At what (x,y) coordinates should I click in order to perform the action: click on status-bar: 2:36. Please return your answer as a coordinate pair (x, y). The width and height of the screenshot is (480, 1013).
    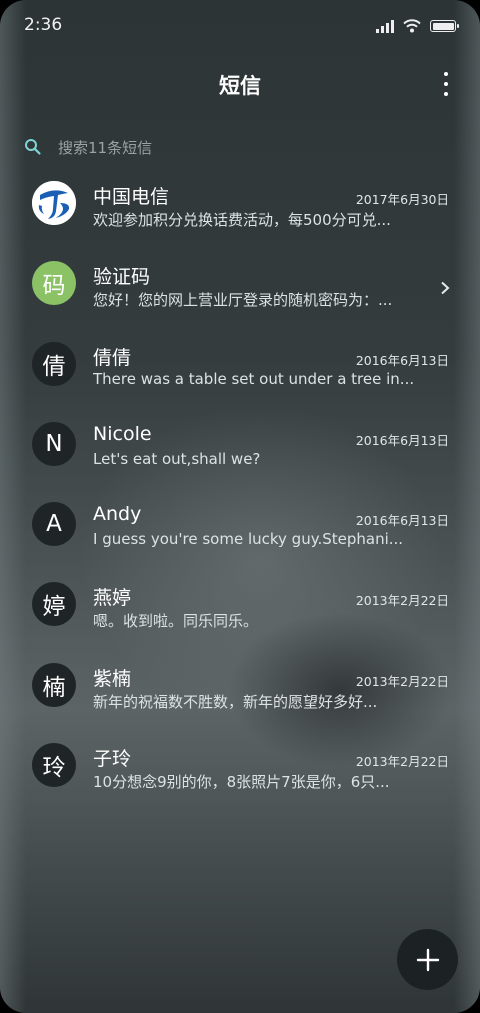
    Looking at the image, I should click on (240, 26).